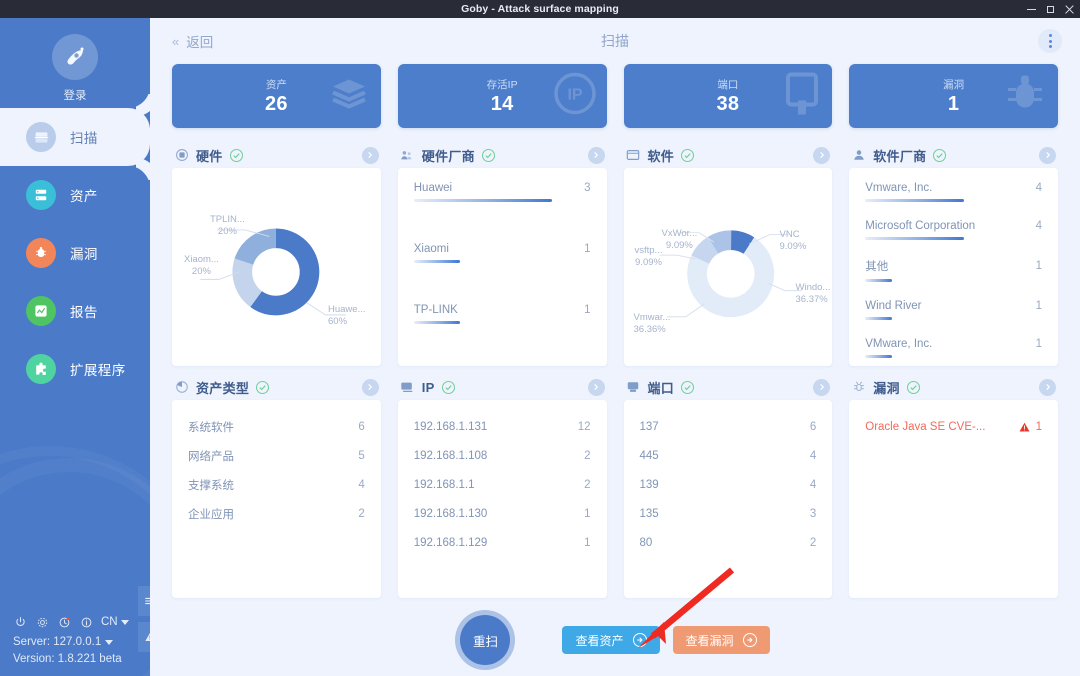 The image size is (1080, 676). I want to click on panel-body: 137 6 445 4 139 4 135 3 80 2, so click(728, 499).